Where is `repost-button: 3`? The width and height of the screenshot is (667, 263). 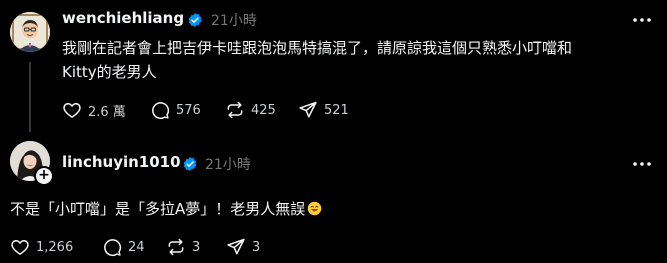
repost-button: 3 is located at coordinates (183, 247).